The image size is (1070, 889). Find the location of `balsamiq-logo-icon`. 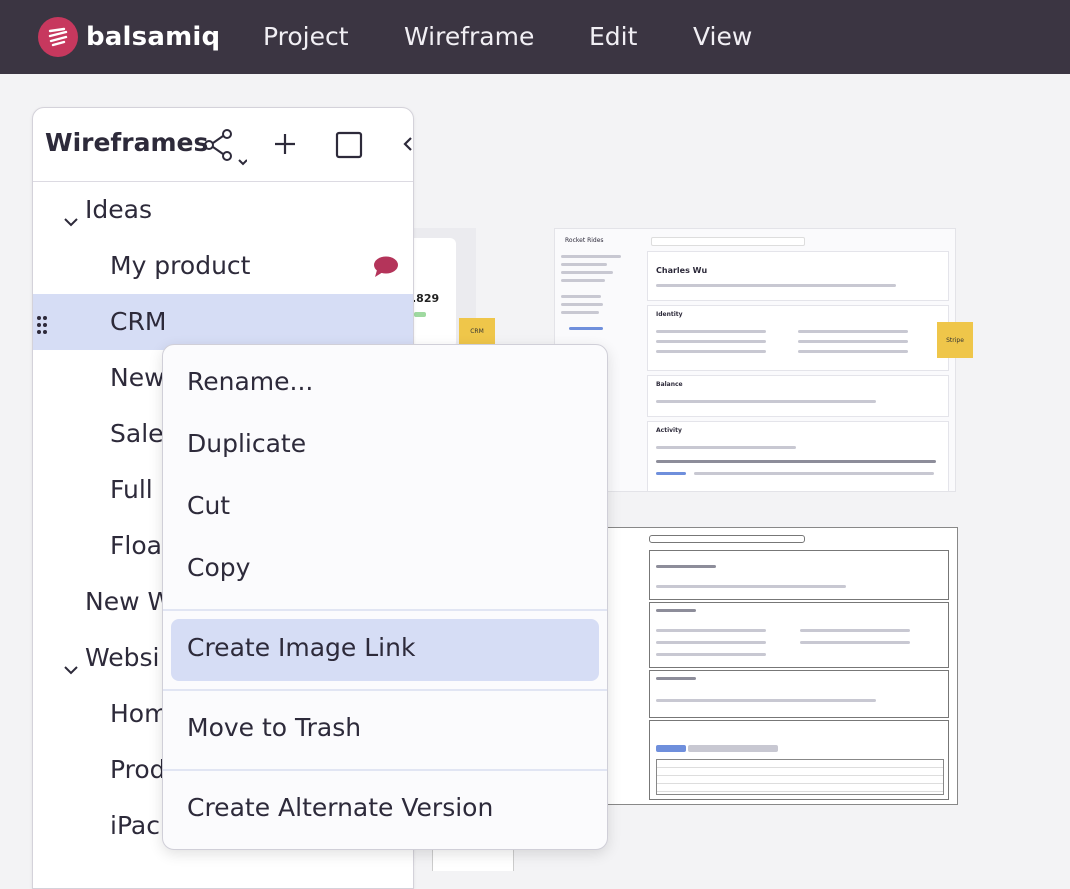

balsamiq-logo-icon is located at coordinates (58, 37).